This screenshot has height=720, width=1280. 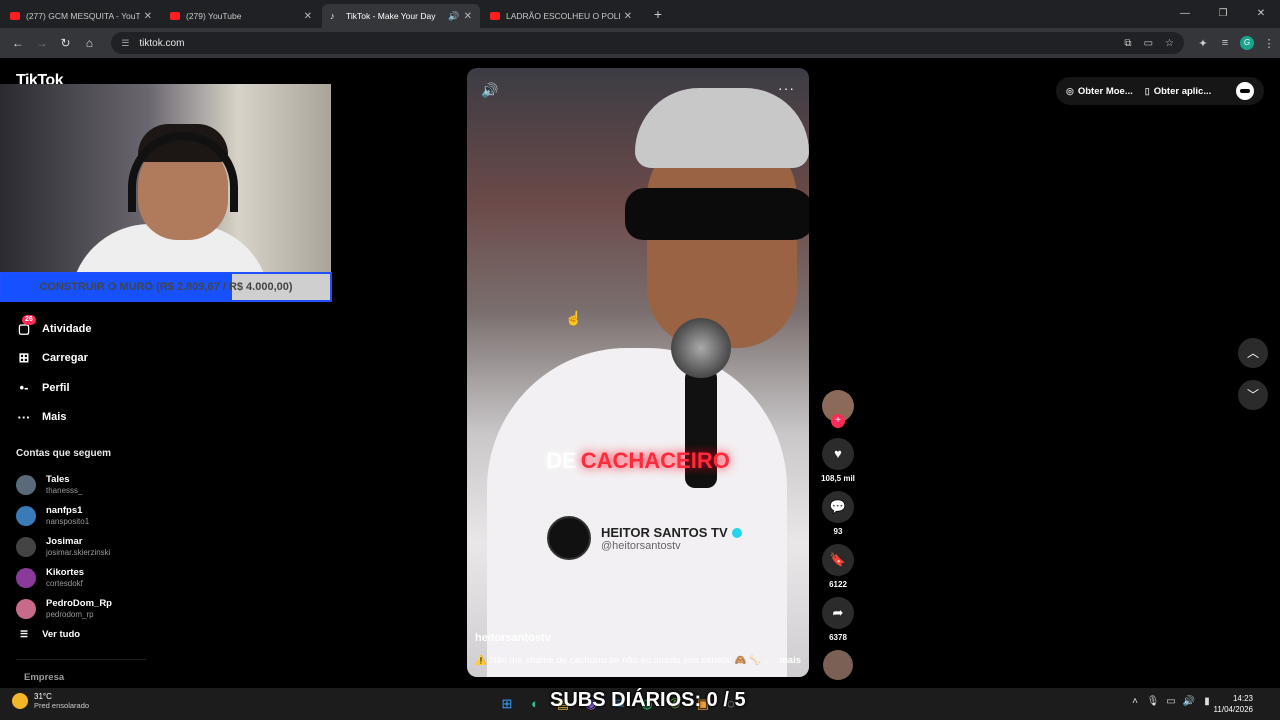 What do you see at coordinates (64, 541) in the screenshot?
I see `account-name: Josimar` at bounding box center [64, 541].